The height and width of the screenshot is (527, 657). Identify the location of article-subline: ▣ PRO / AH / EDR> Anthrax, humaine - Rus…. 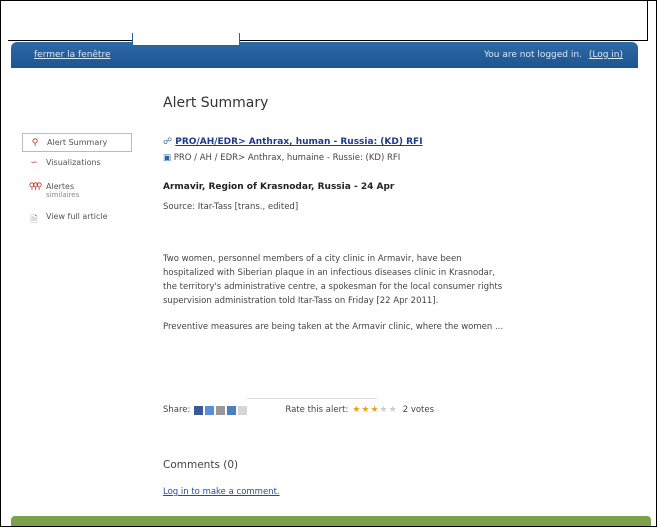
(281, 158).